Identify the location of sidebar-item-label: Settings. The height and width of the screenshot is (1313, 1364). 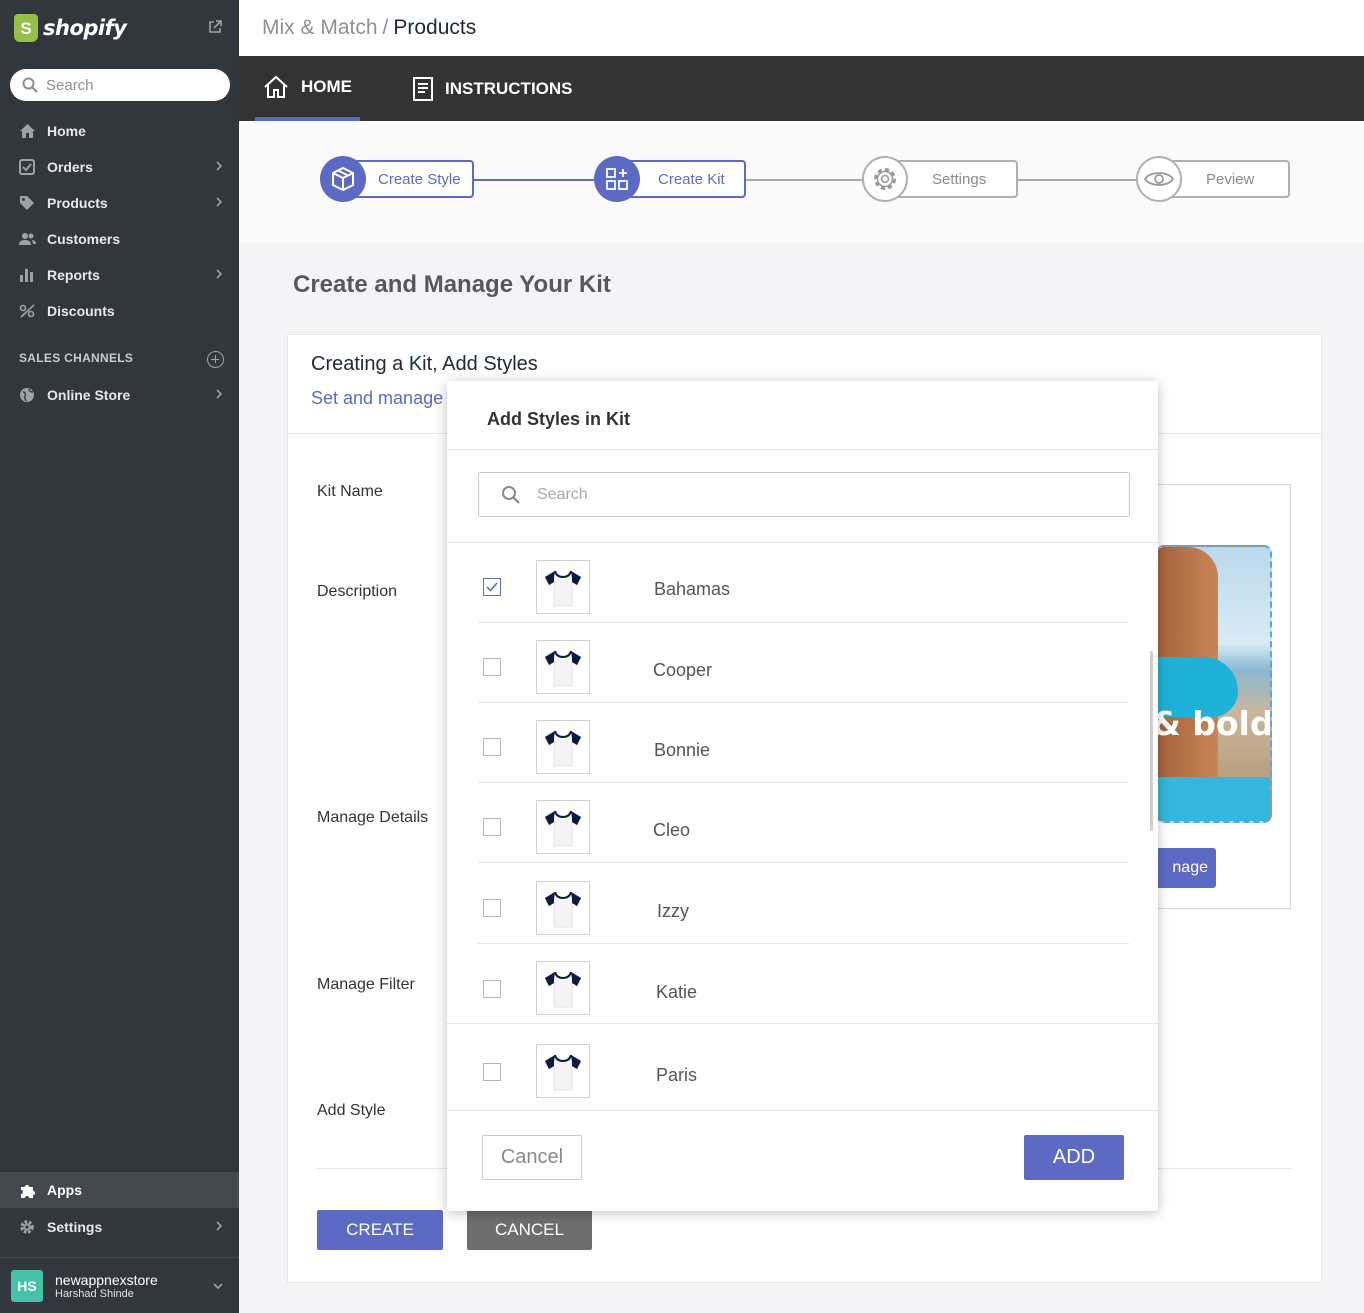
(75, 1227).